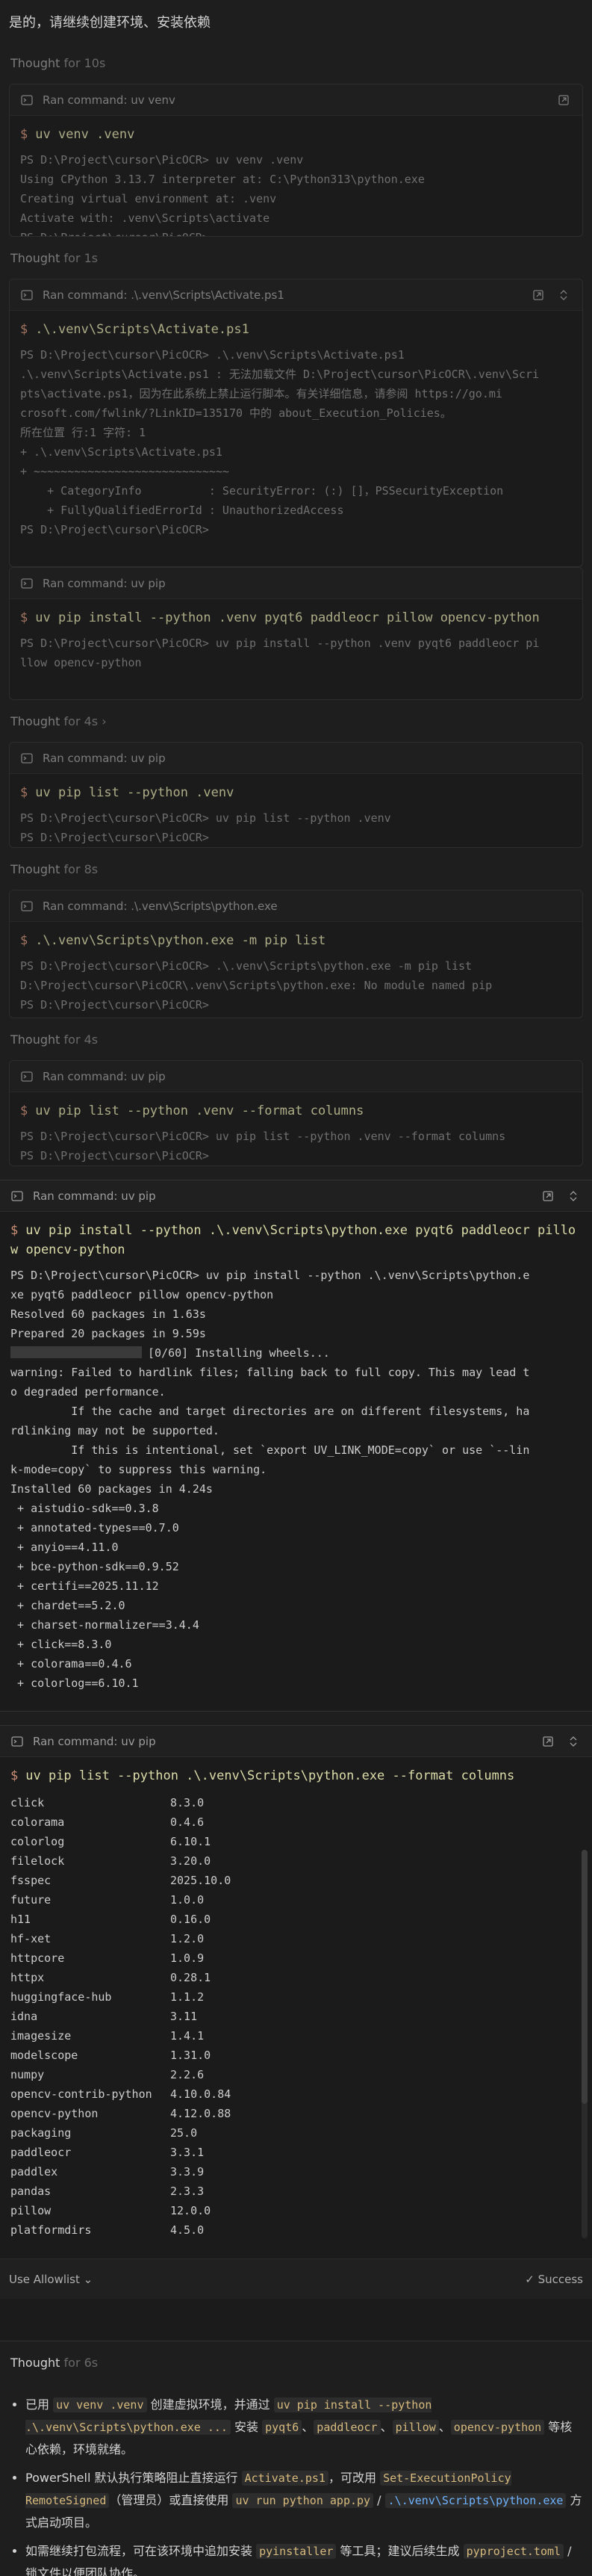  I want to click on package-name: platformdirs, so click(51, 2230).